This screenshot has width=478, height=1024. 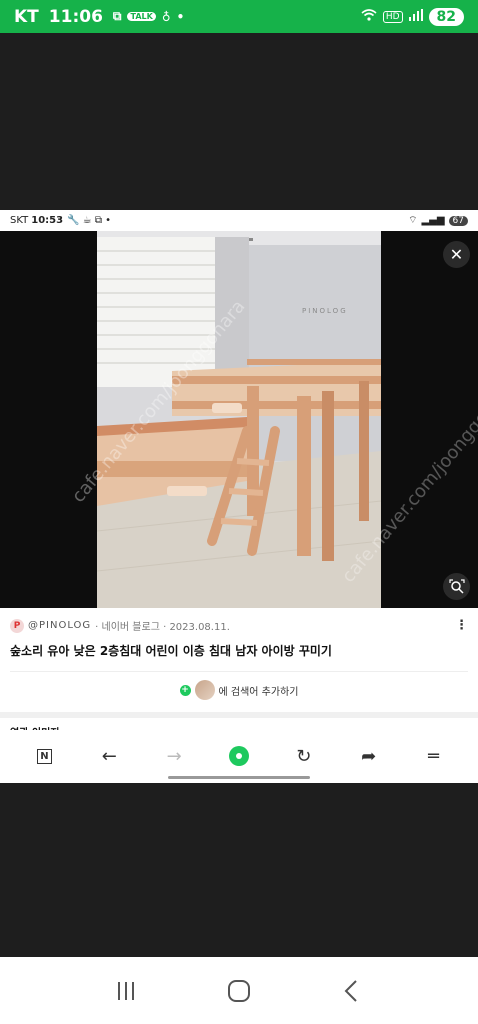 I want to click on carrier-label: KT, so click(x=26, y=16).